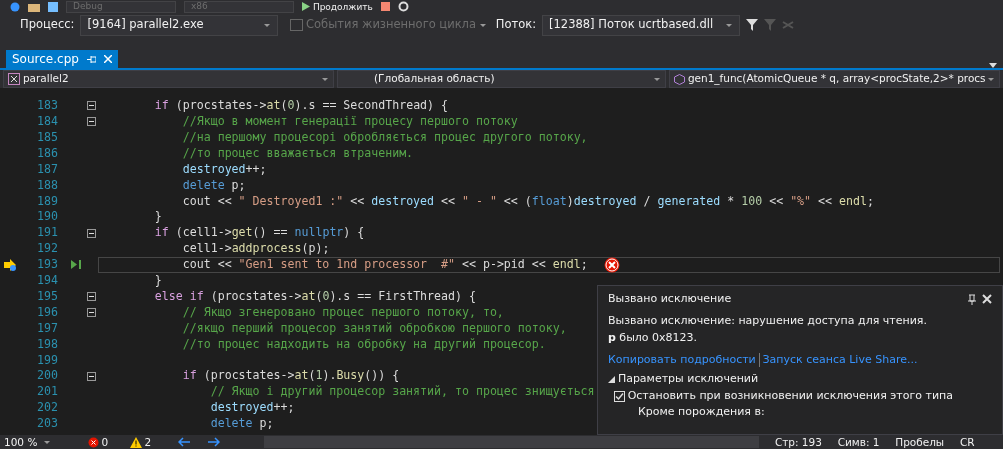  I want to click on except-label: Кроме порождения в:, so click(701, 412).